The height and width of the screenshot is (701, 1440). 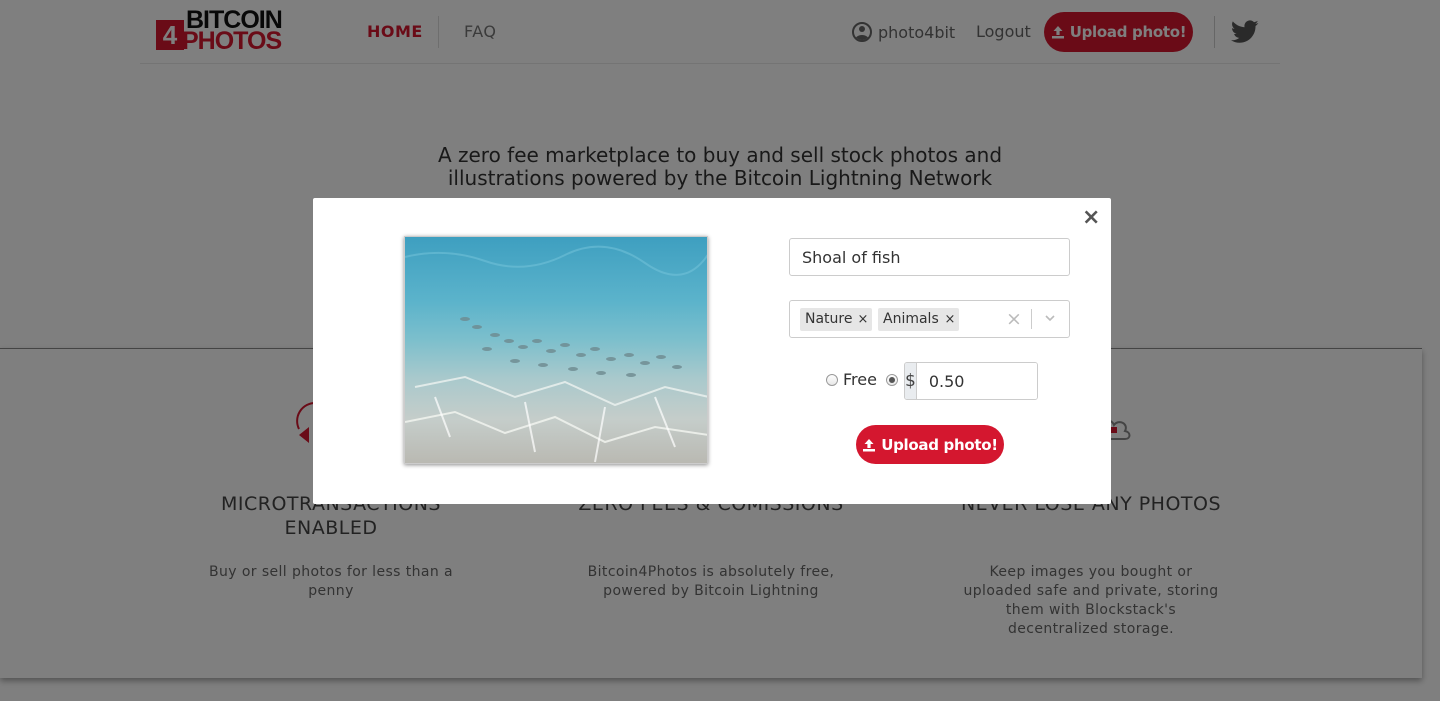 I want to click on paid-radio, so click(x=892, y=380).